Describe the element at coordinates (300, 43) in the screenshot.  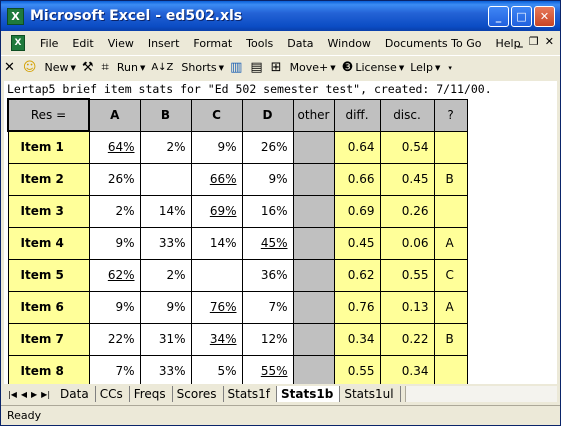
I see `menu-data: Data` at that location.